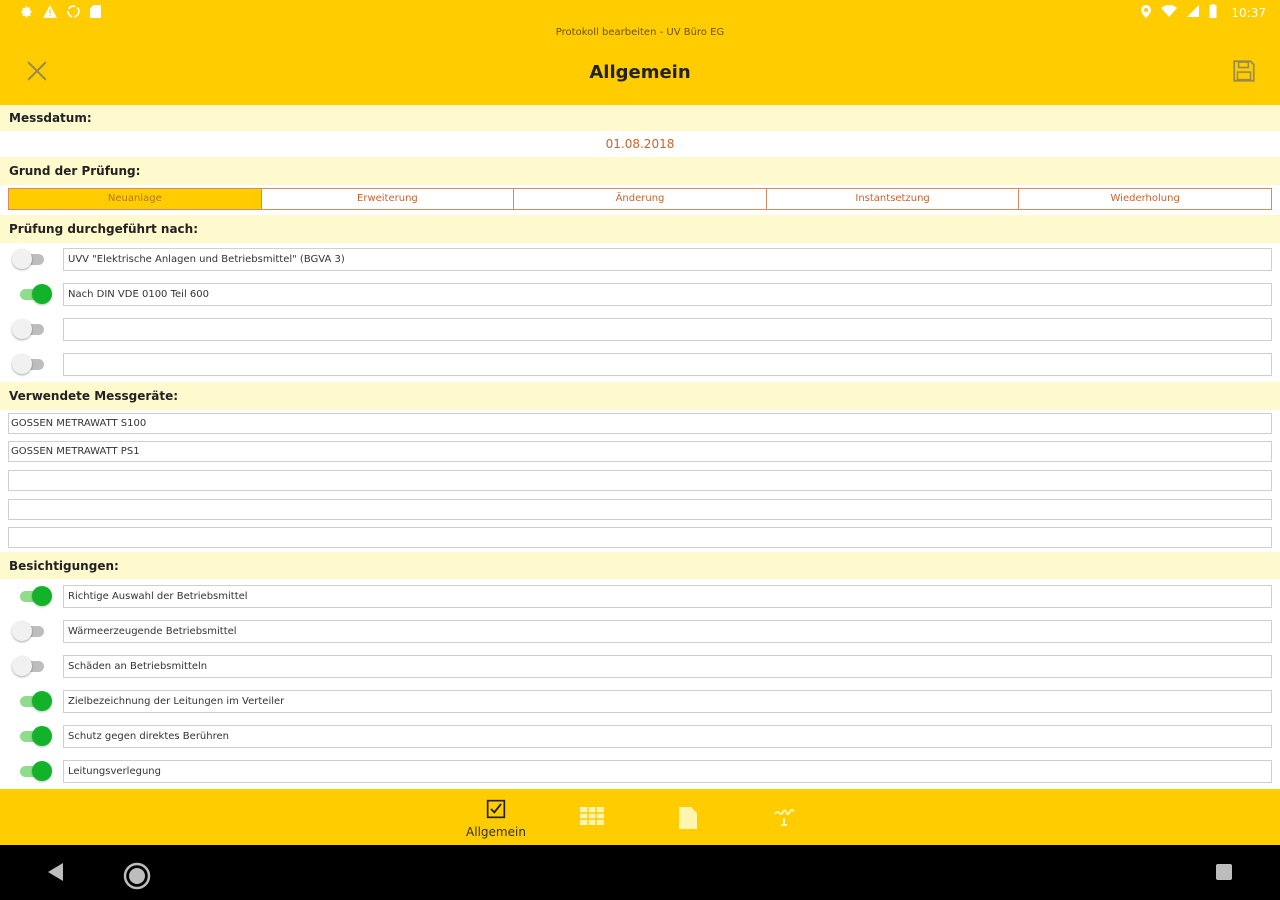 This screenshot has width=1280, height=900. What do you see at coordinates (667, 631) in the screenshot?
I see `inspection-field: Wärmeerzeugende Betriebsmittel` at bounding box center [667, 631].